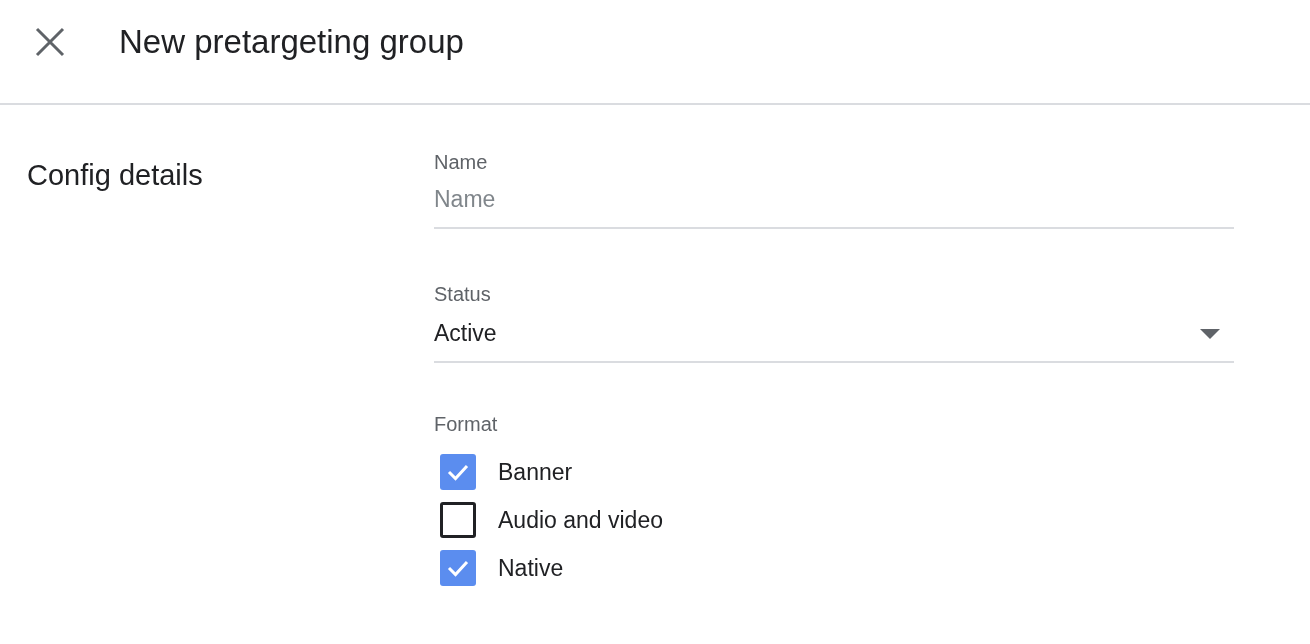 The width and height of the screenshot is (1310, 644). What do you see at coordinates (291, 41) in the screenshot?
I see `dialog-title: New pretargeting group` at bounding box center [291, 41].